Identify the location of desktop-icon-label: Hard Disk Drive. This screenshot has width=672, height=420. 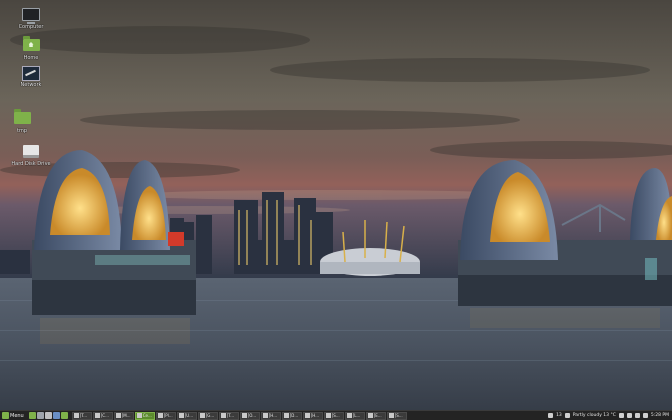
(31, 164).